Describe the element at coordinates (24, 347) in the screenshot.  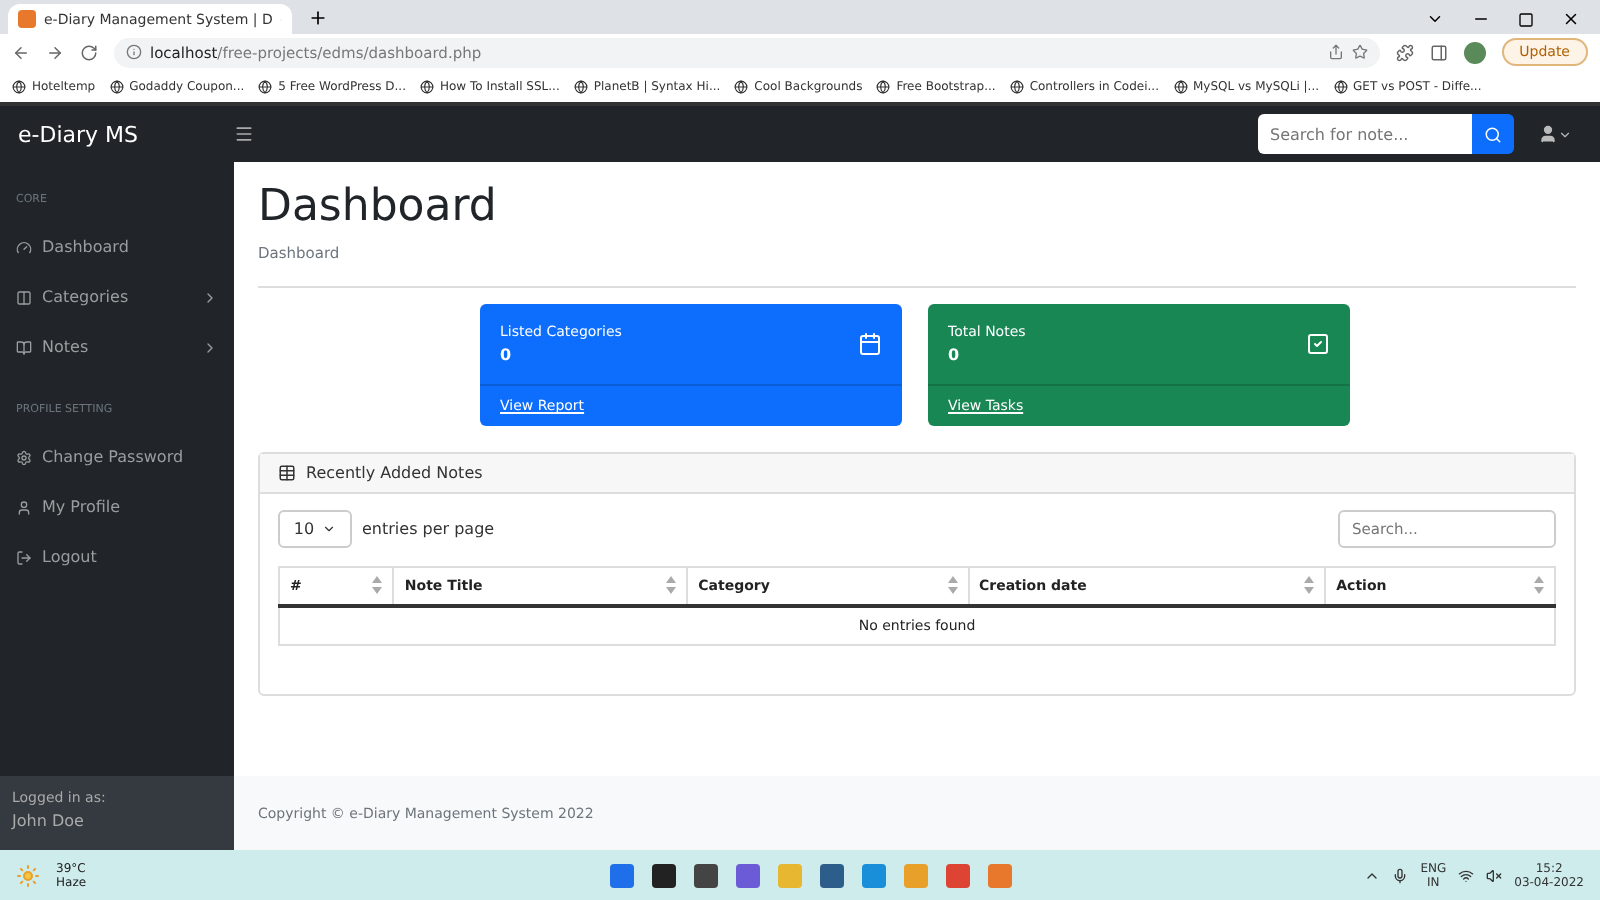
I see `book-icon` at that location.